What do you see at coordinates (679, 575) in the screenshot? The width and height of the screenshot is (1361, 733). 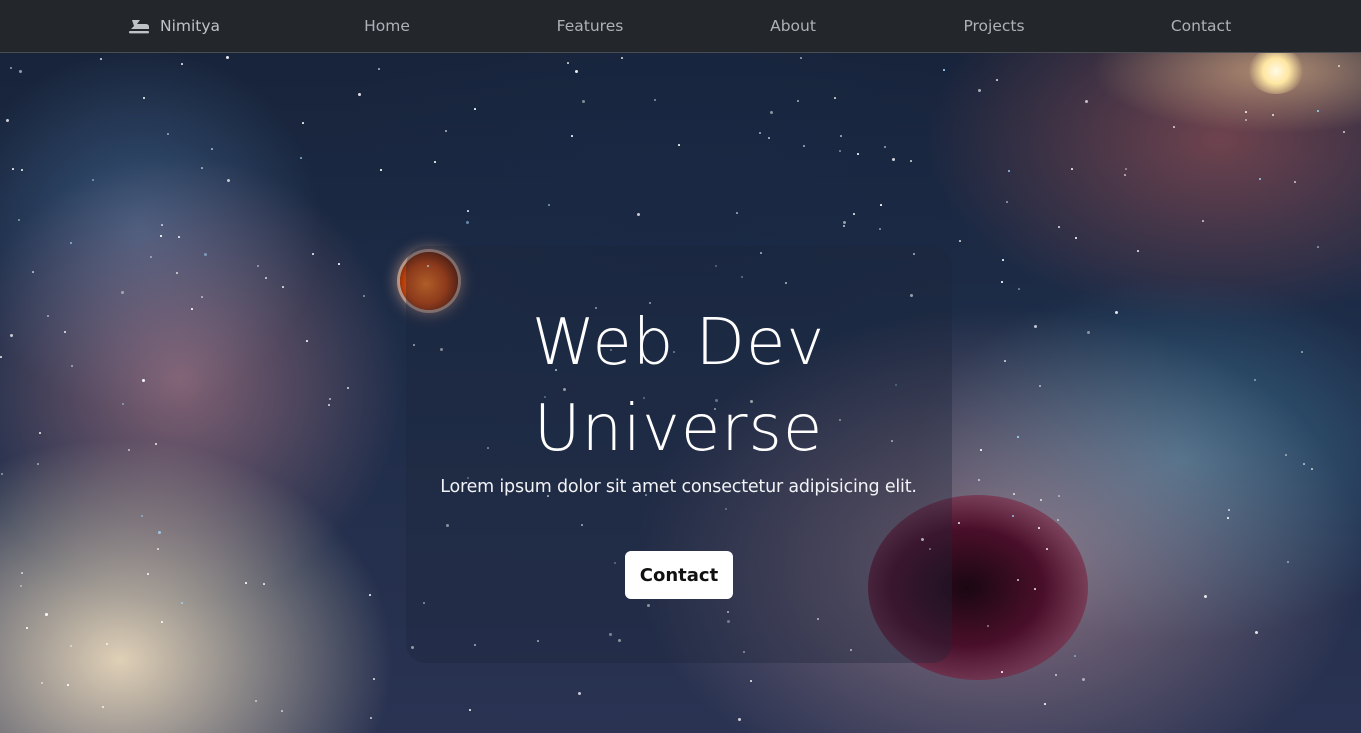 I see `contact-button: Contact` at bounding box center [679, 575].